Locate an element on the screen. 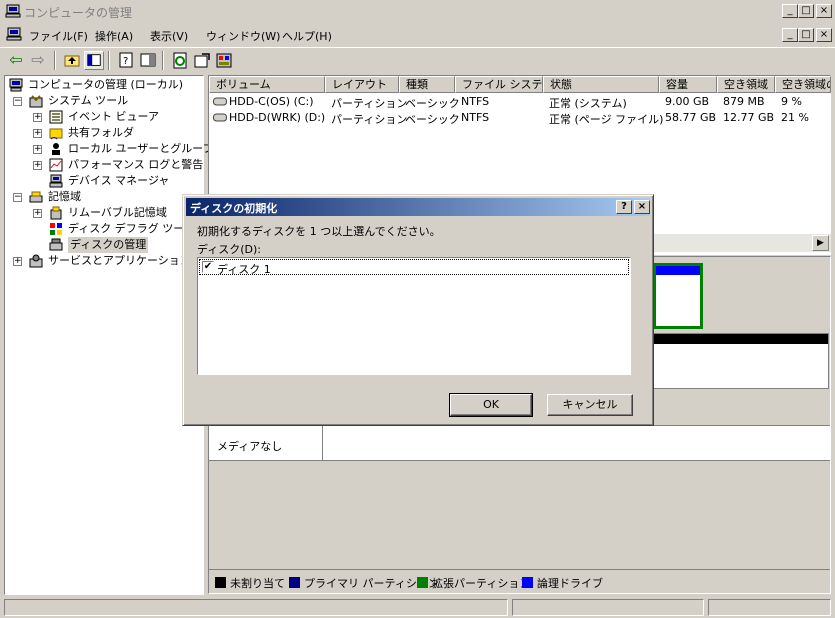 The image size is (835, 618). dialog-instruction: 初期化するディスクを 1 つ以上選んでください。 is located at coordinates (319, 231).